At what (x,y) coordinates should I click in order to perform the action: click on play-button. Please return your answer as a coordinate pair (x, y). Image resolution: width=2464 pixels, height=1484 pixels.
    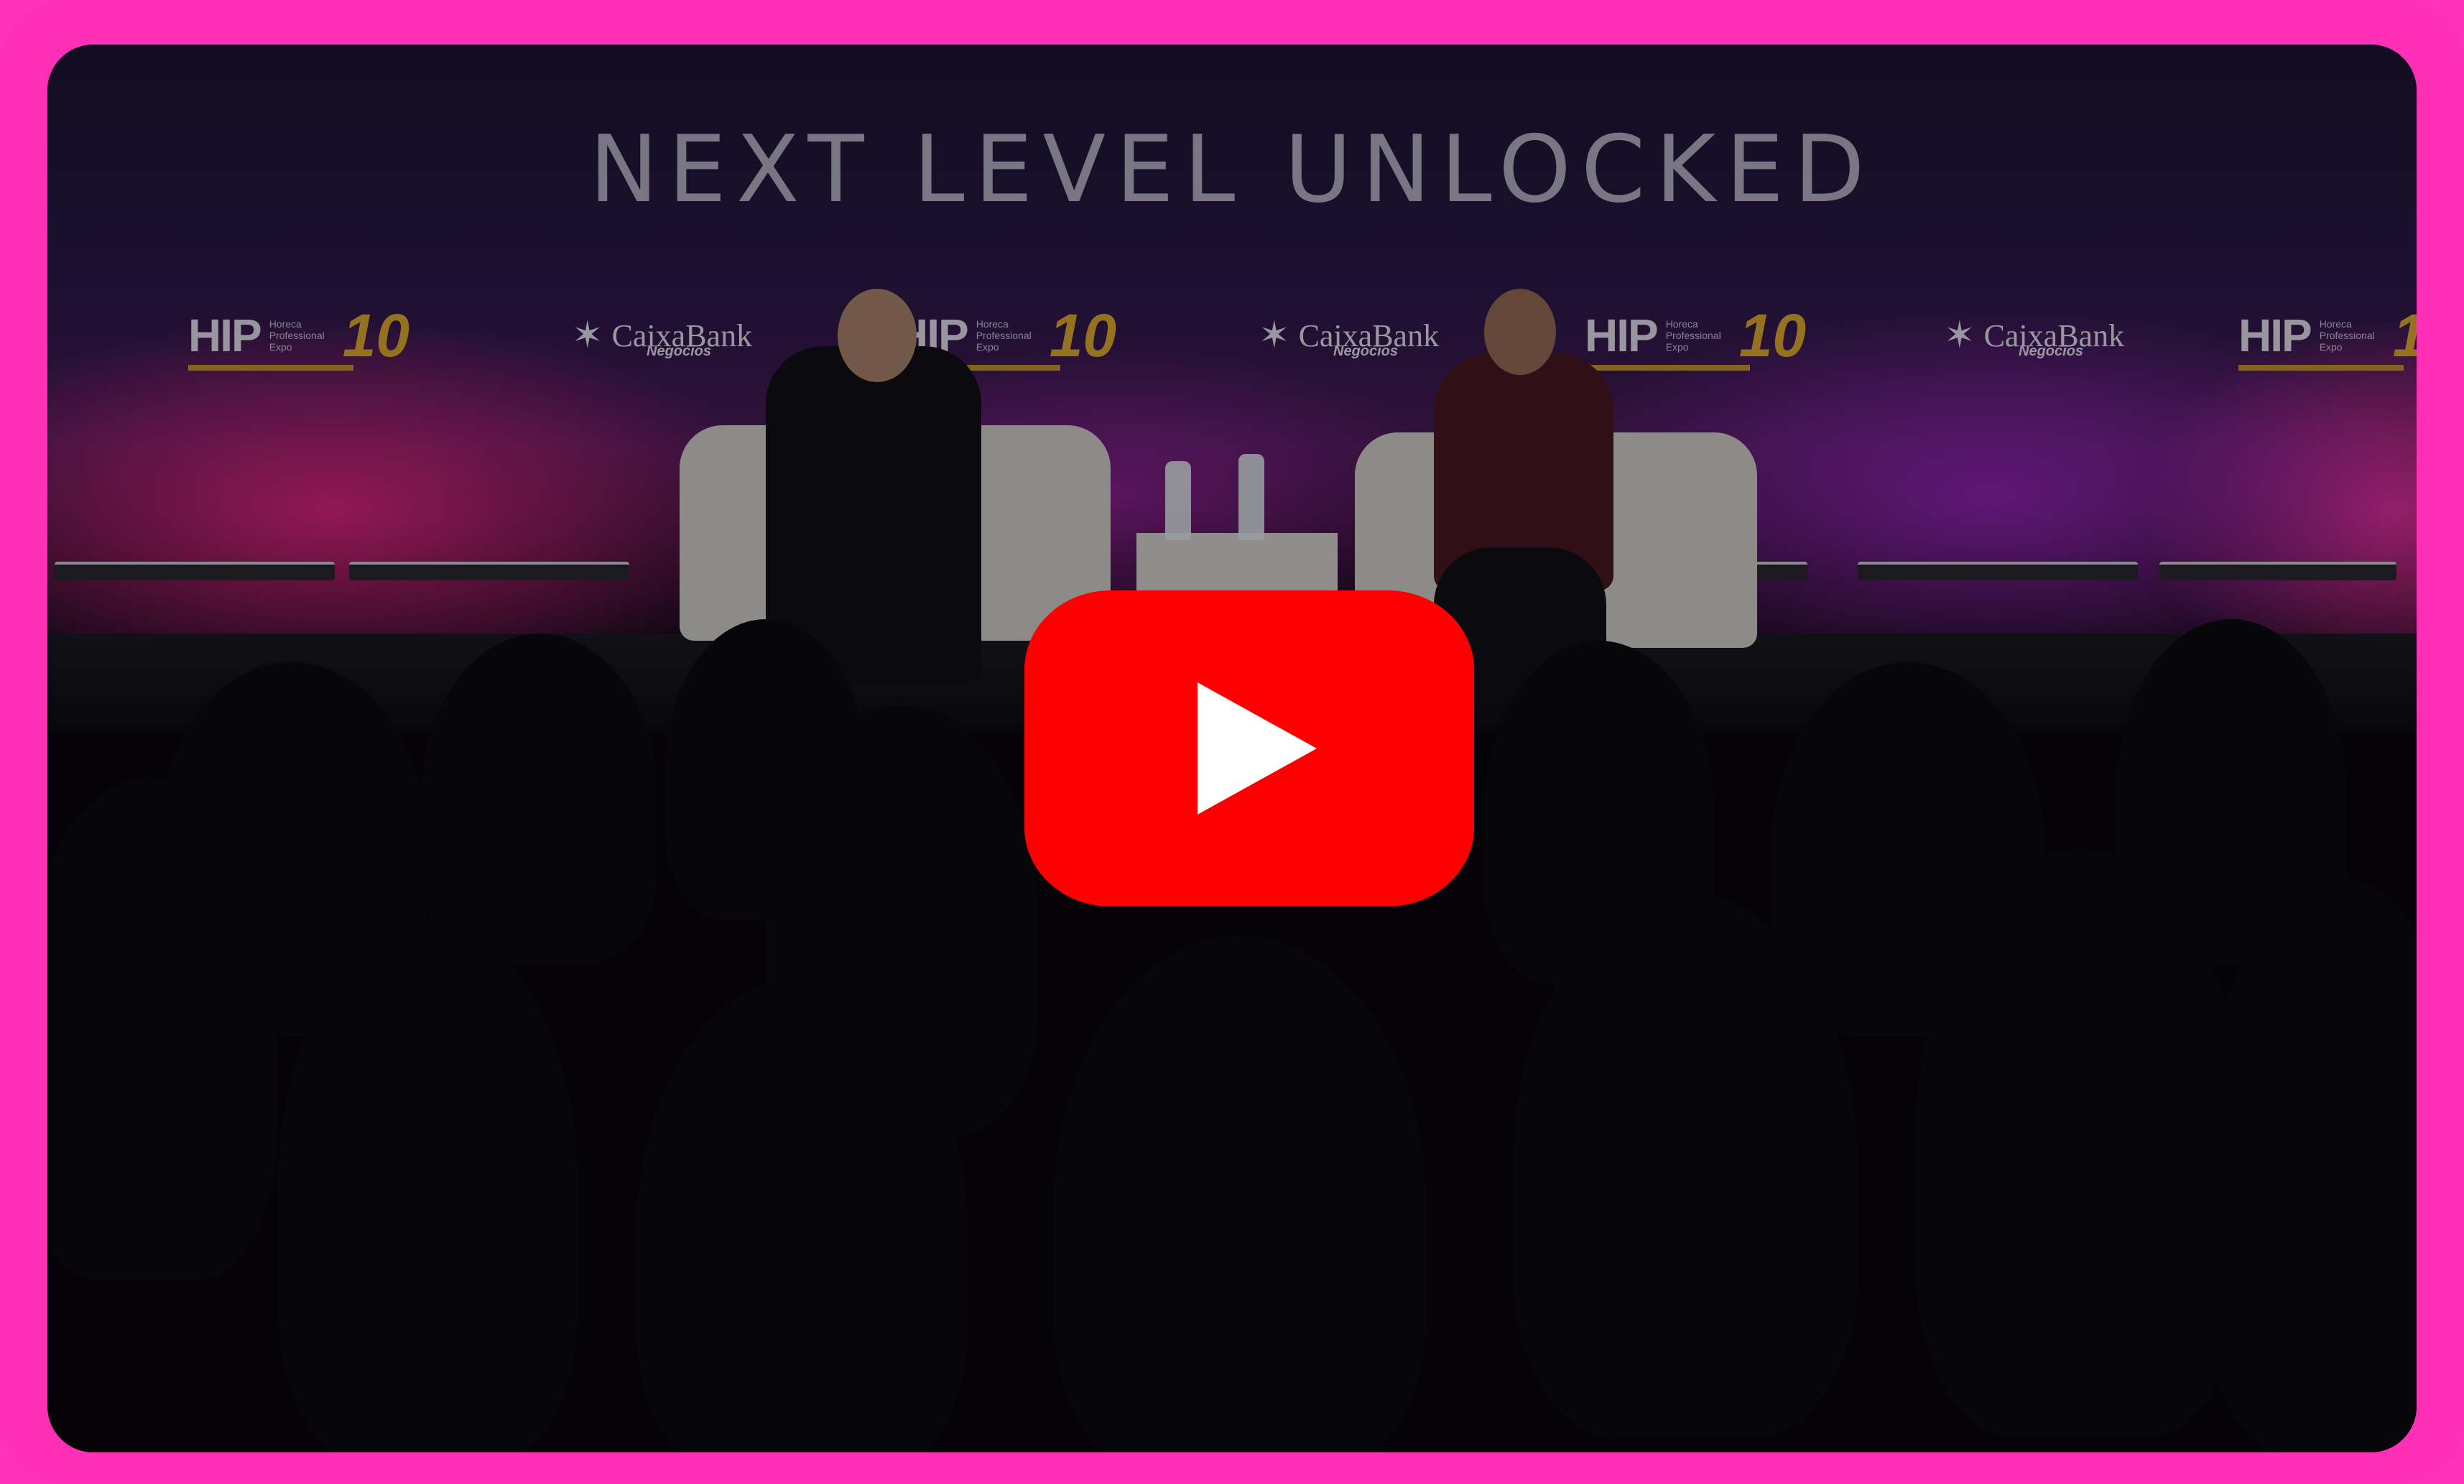
    Looking at the image, I should click on (1249, 748).